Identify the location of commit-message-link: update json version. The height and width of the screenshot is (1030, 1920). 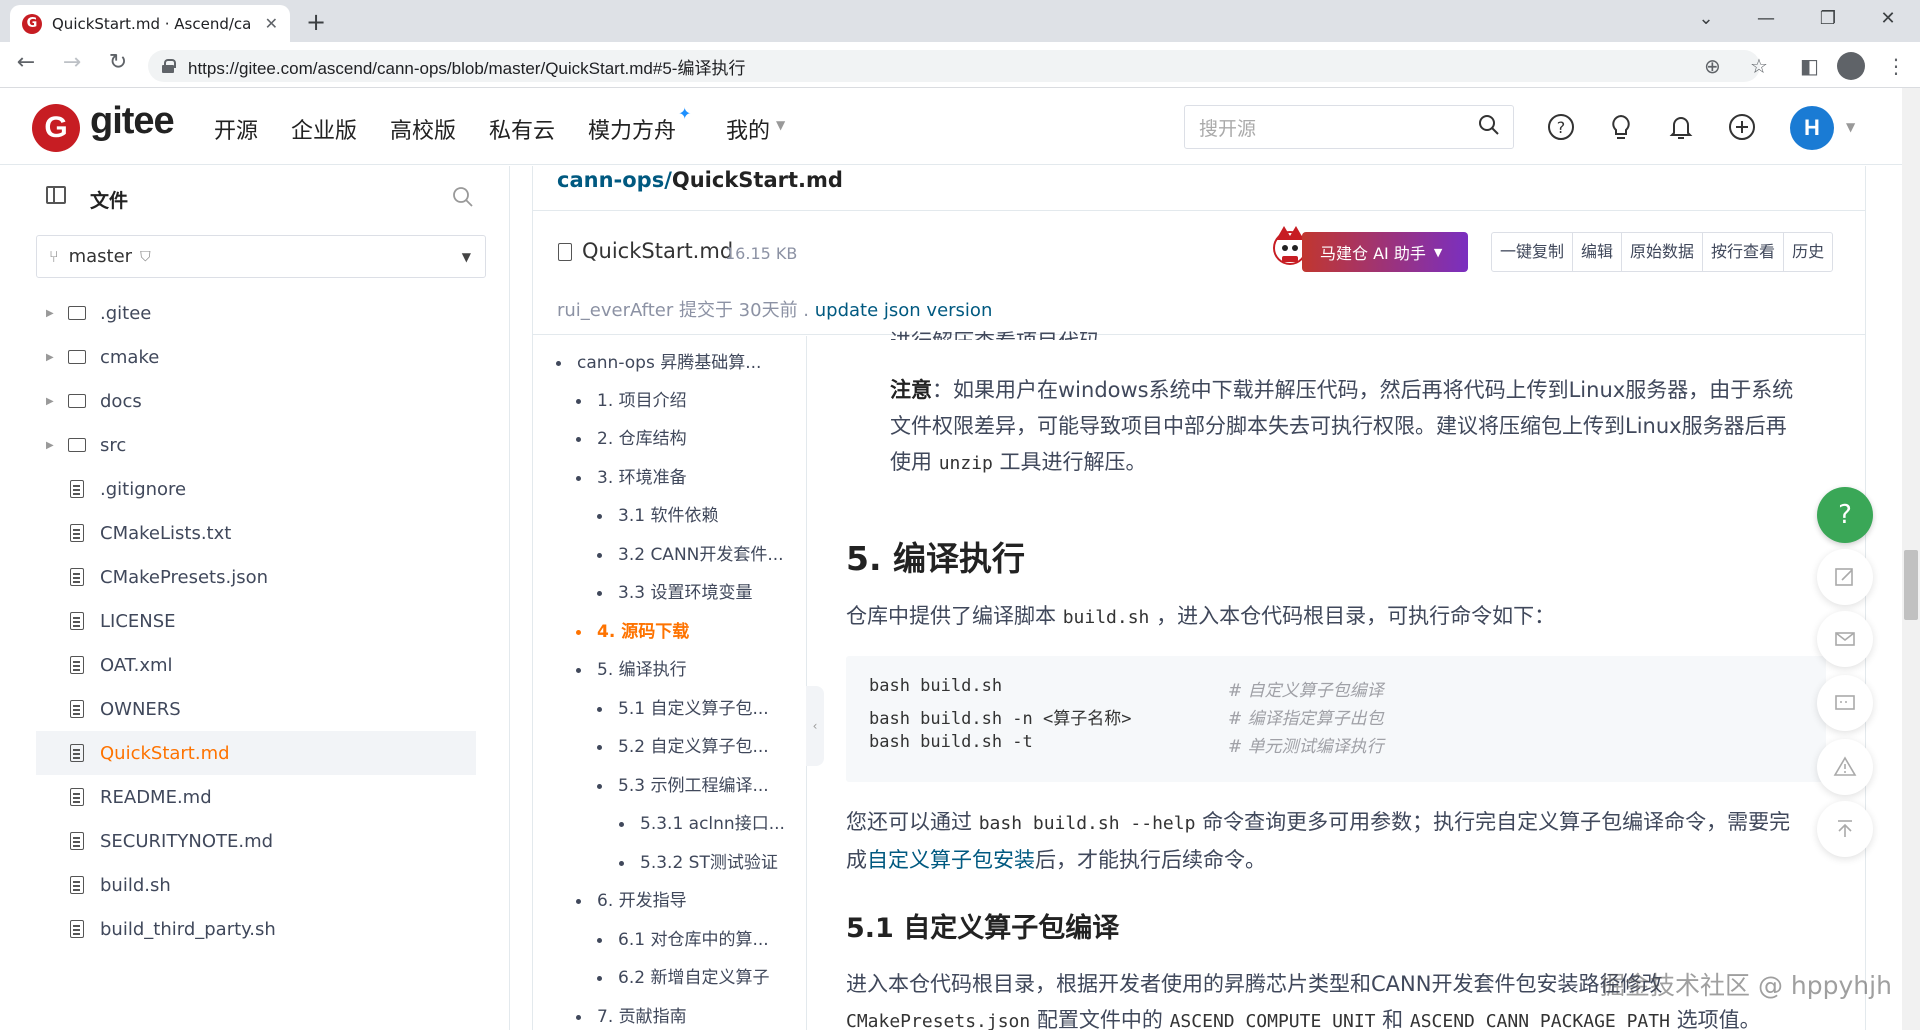
(904, 310).